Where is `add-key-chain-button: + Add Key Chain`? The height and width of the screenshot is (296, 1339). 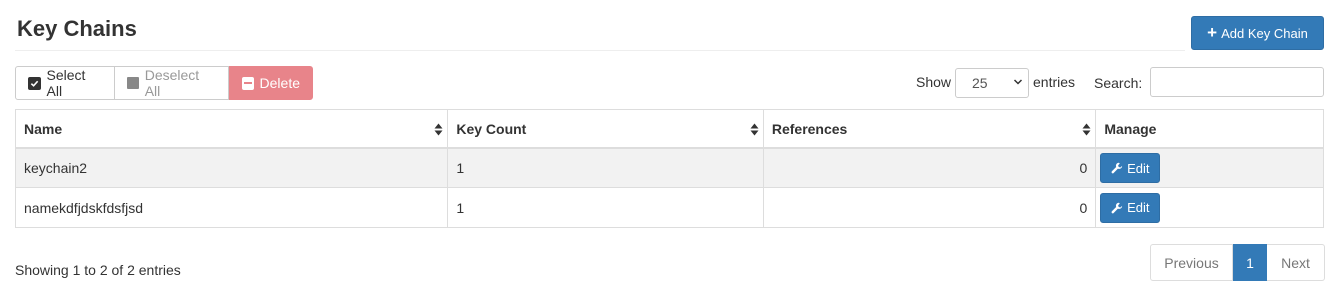
add-key-chain-button: + Add Key Chain is located at coordinates (1257, 33).